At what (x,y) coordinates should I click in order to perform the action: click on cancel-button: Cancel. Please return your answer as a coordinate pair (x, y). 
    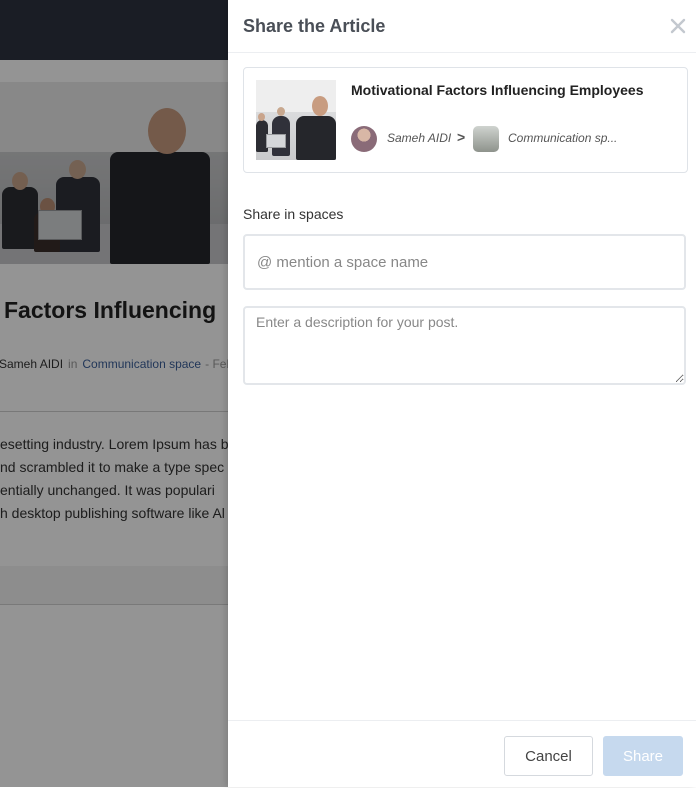
    Looking at the image, I should click on (548, 756).